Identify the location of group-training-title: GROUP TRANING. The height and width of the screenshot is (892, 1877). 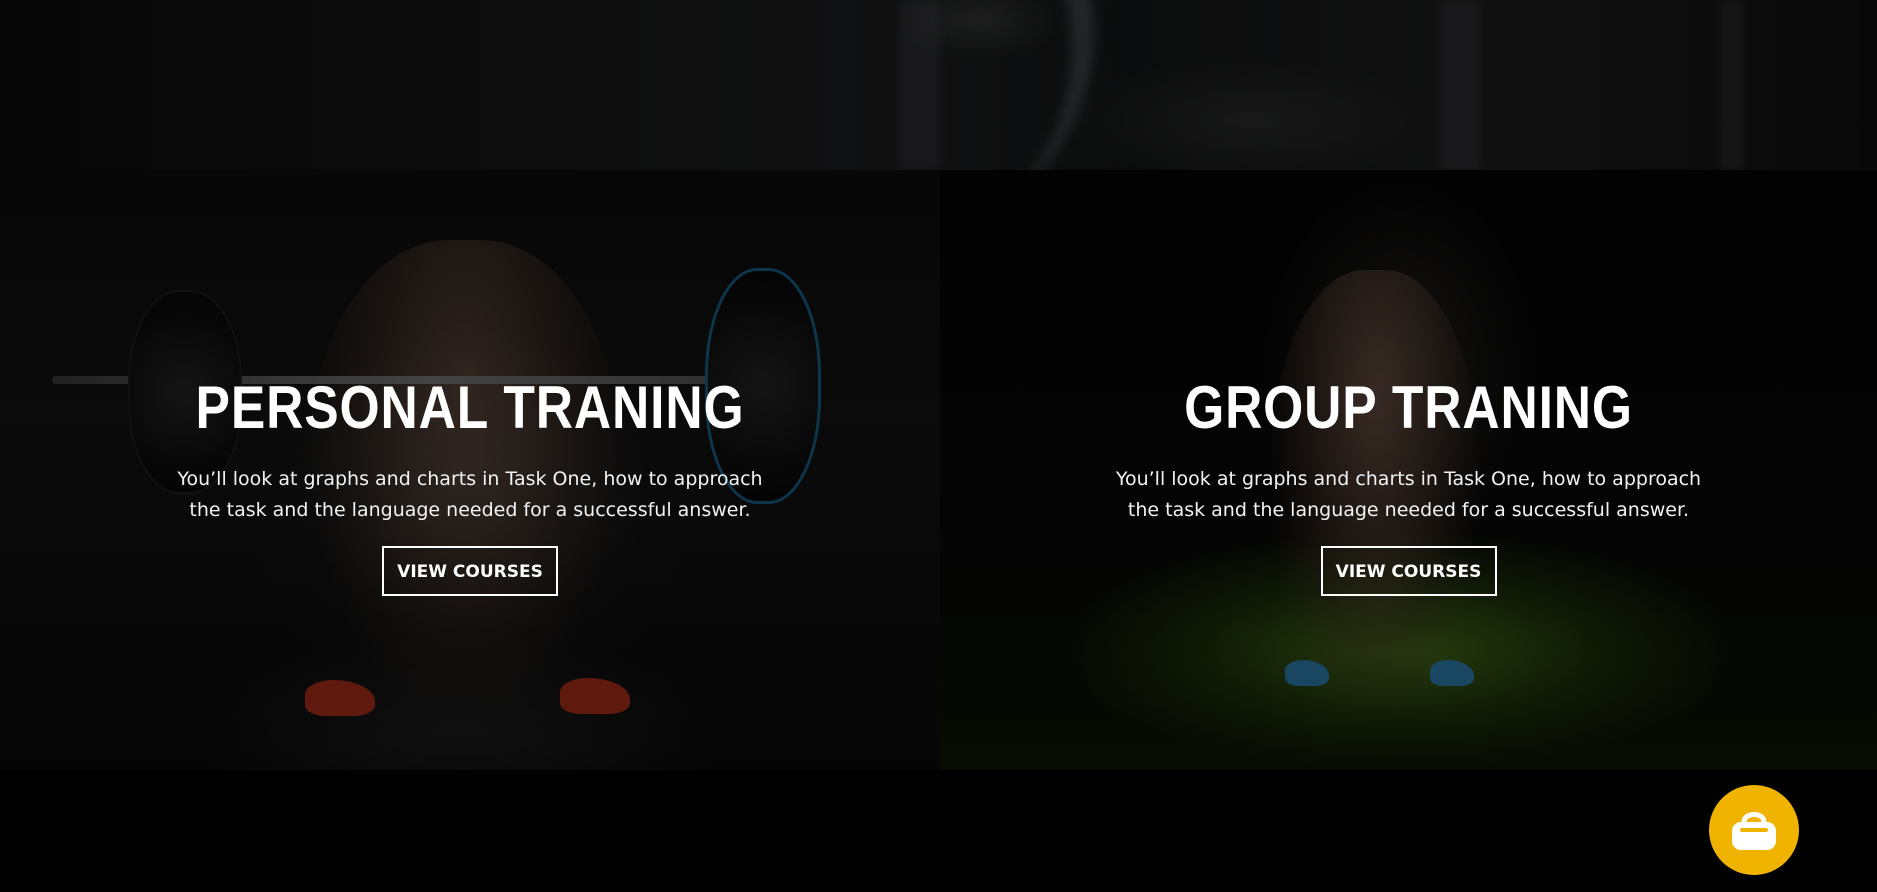
(1408, 407).